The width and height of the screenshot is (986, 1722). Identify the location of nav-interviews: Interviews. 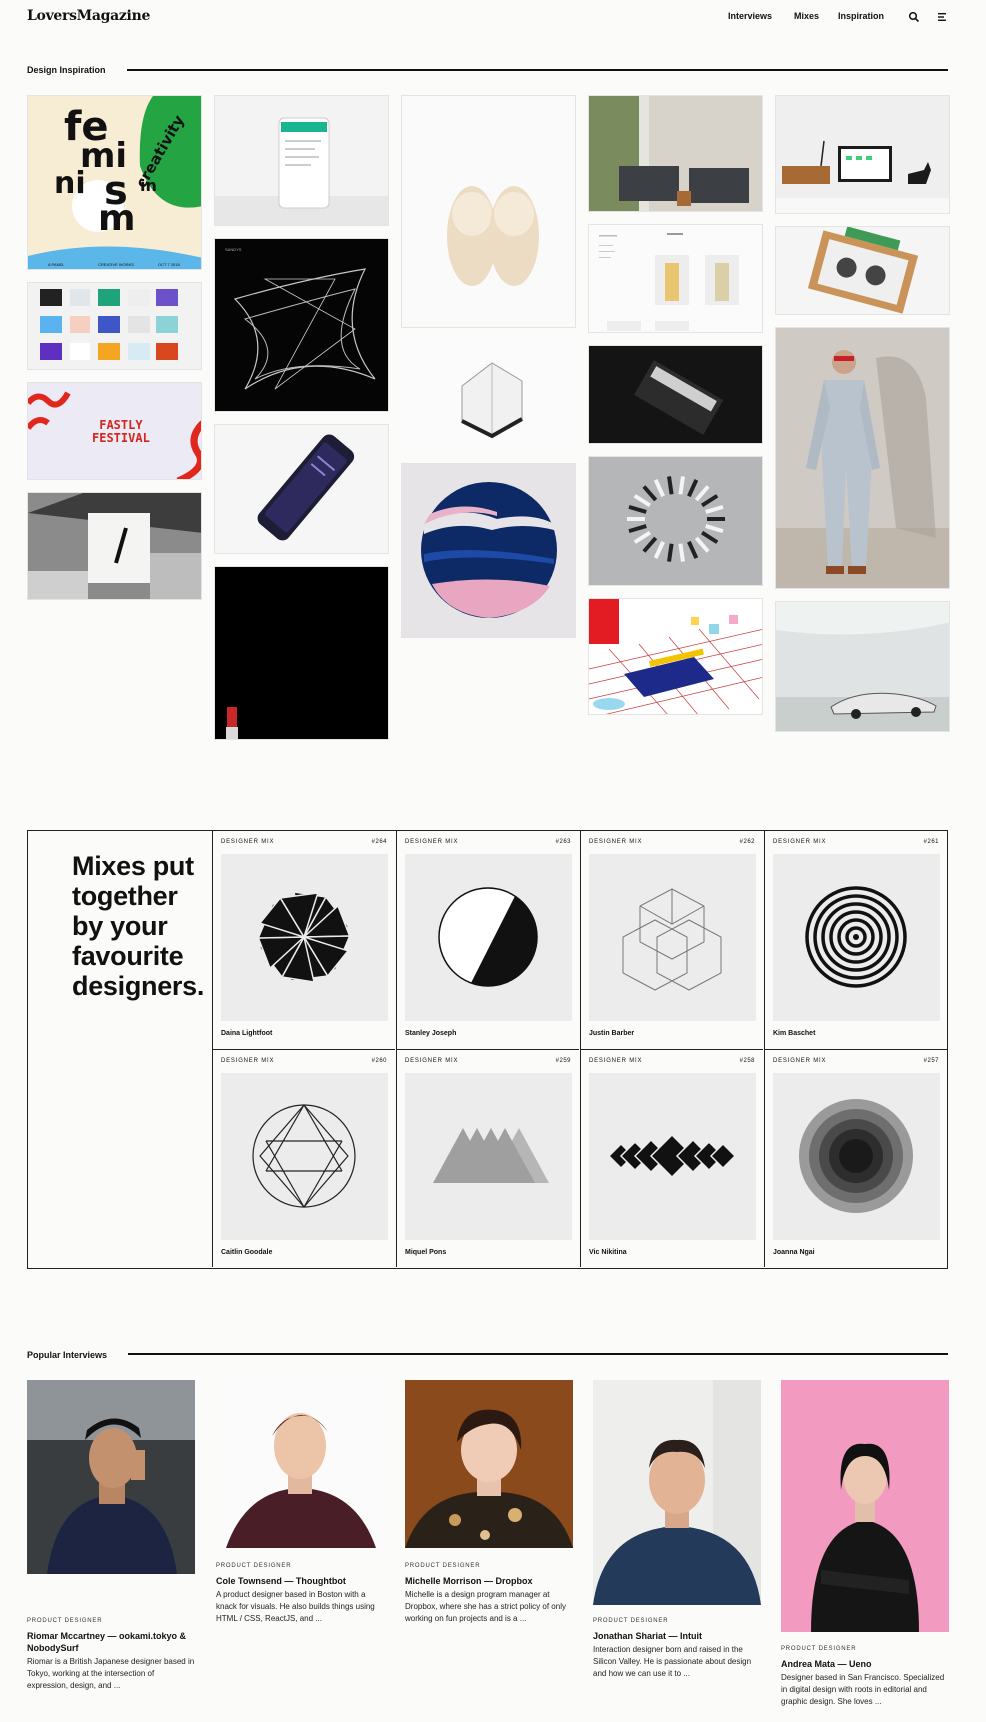
(750, 16).